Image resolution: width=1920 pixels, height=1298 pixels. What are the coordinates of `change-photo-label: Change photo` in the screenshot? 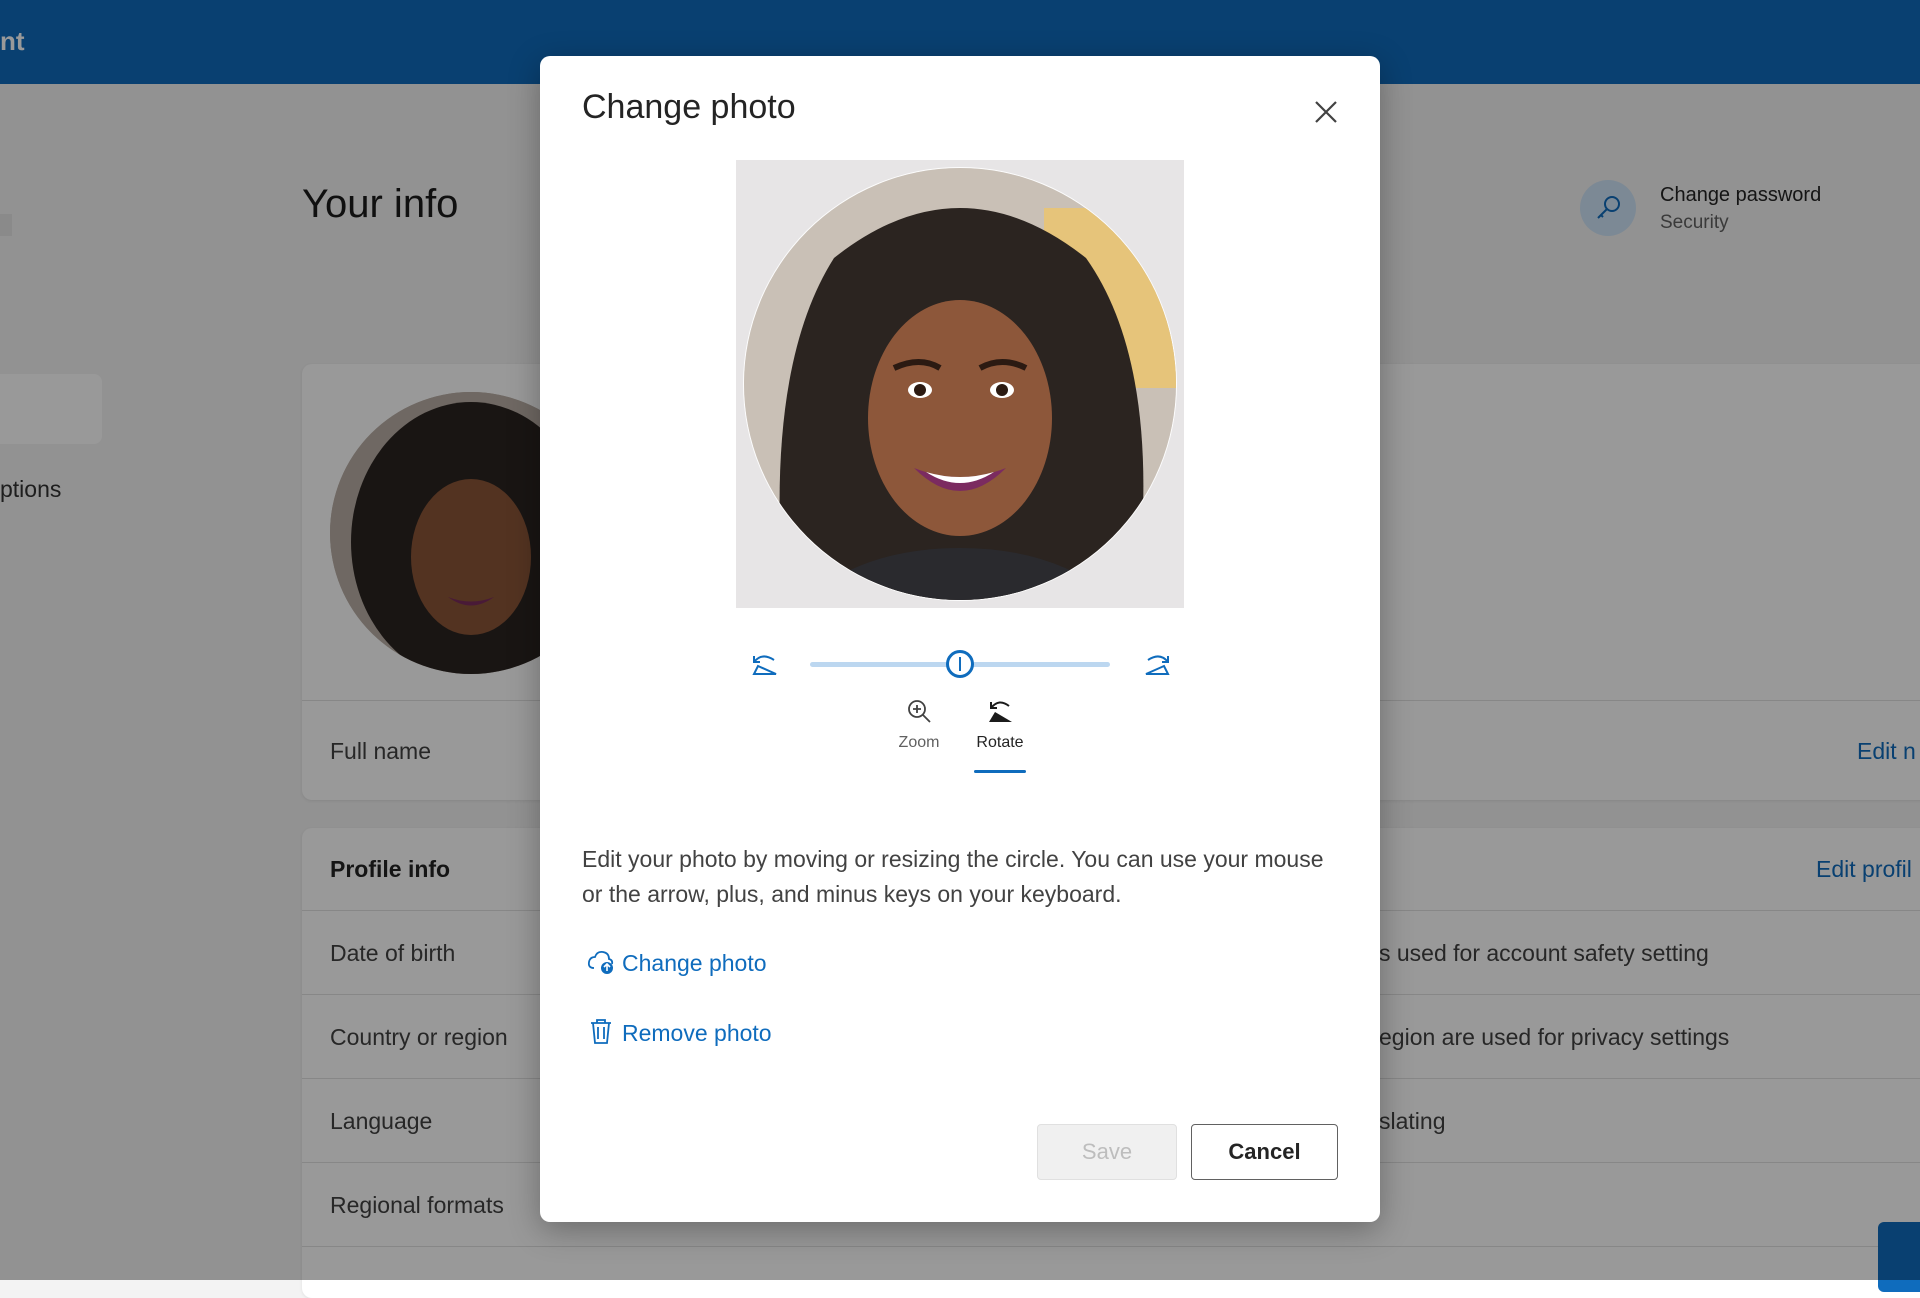 It's located at (694, 962).